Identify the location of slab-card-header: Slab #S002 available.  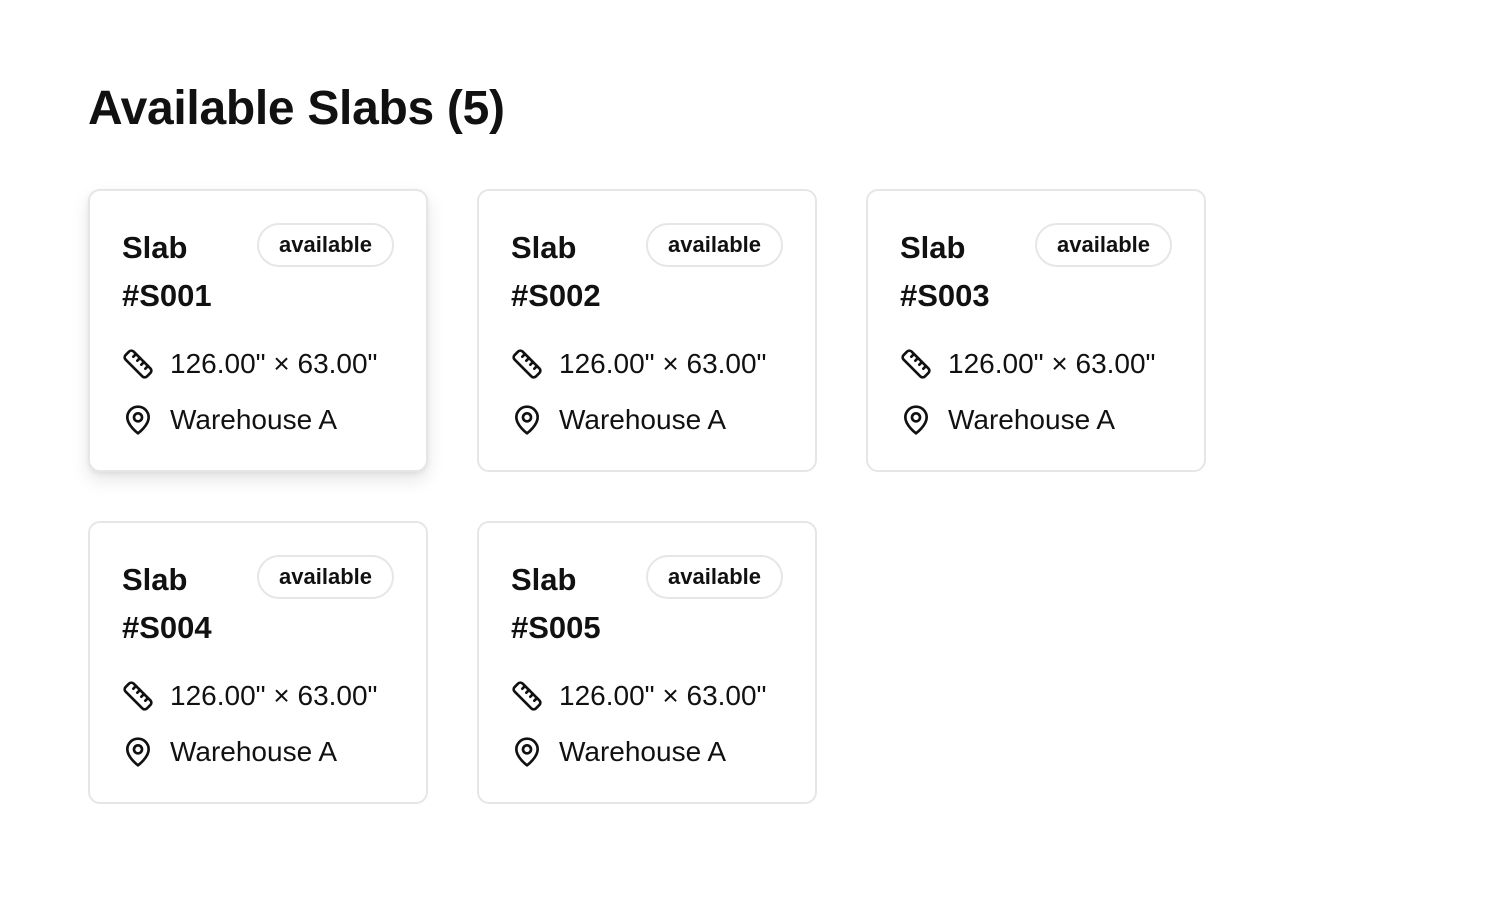
(647, 271).